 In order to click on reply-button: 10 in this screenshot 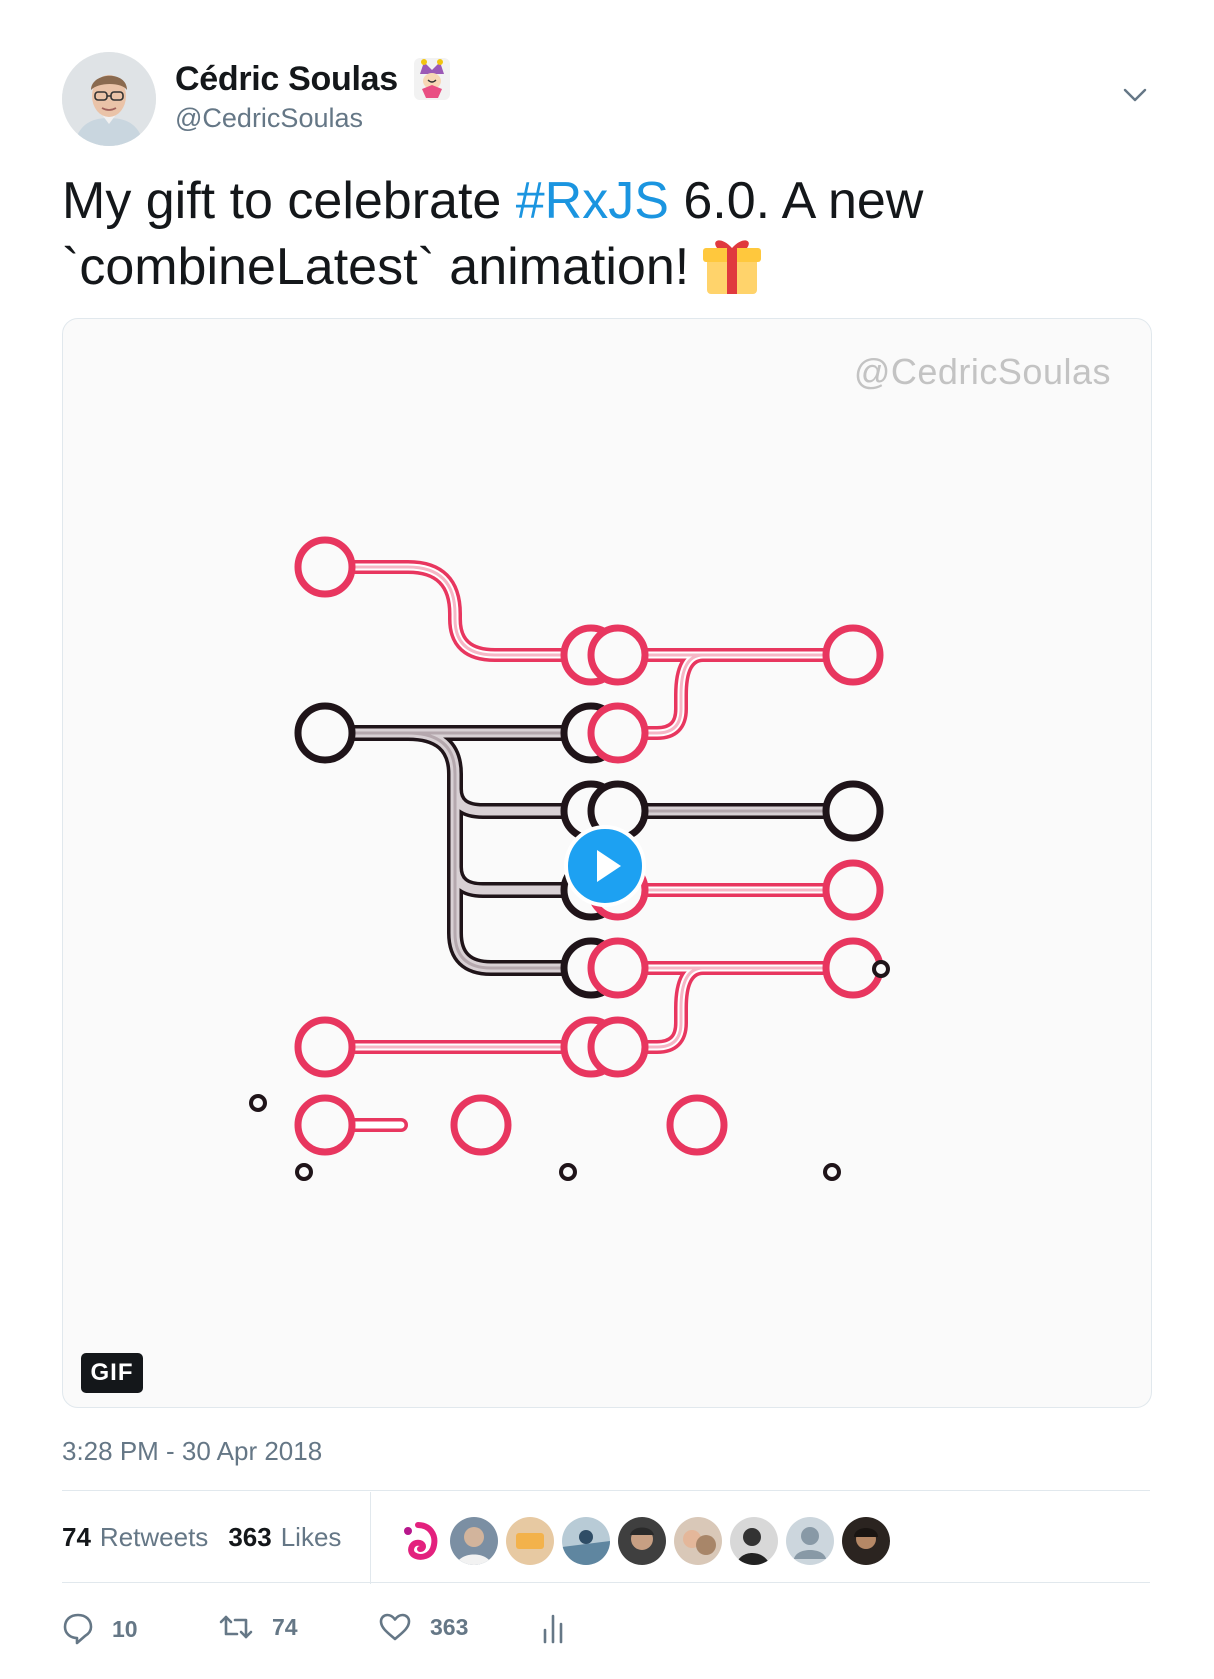, I will do `click(100, 1629)`.